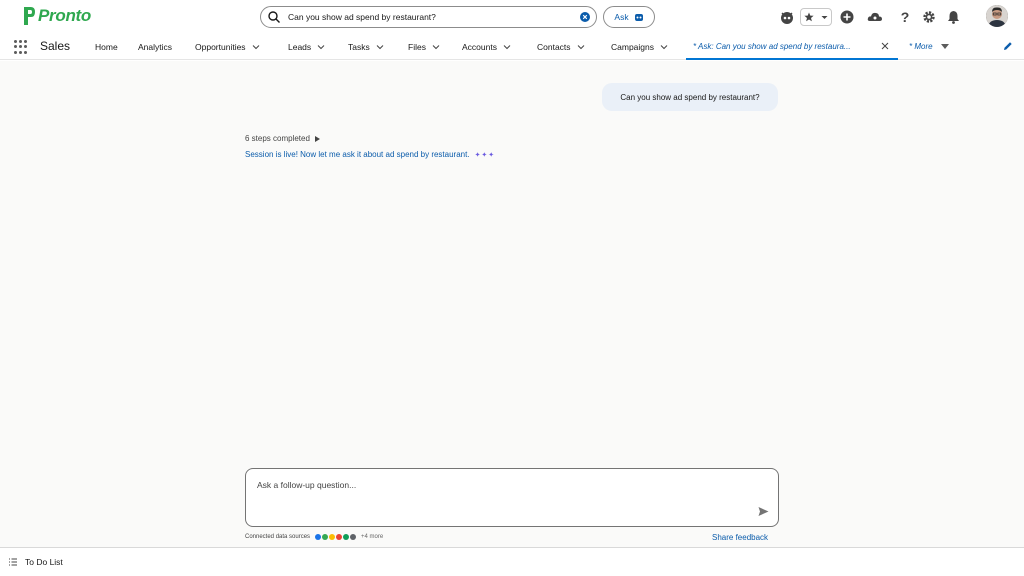 The width and height of the screenshot is (1024, 576). I want to click on nav-item-files: Files, so click(424, 47).